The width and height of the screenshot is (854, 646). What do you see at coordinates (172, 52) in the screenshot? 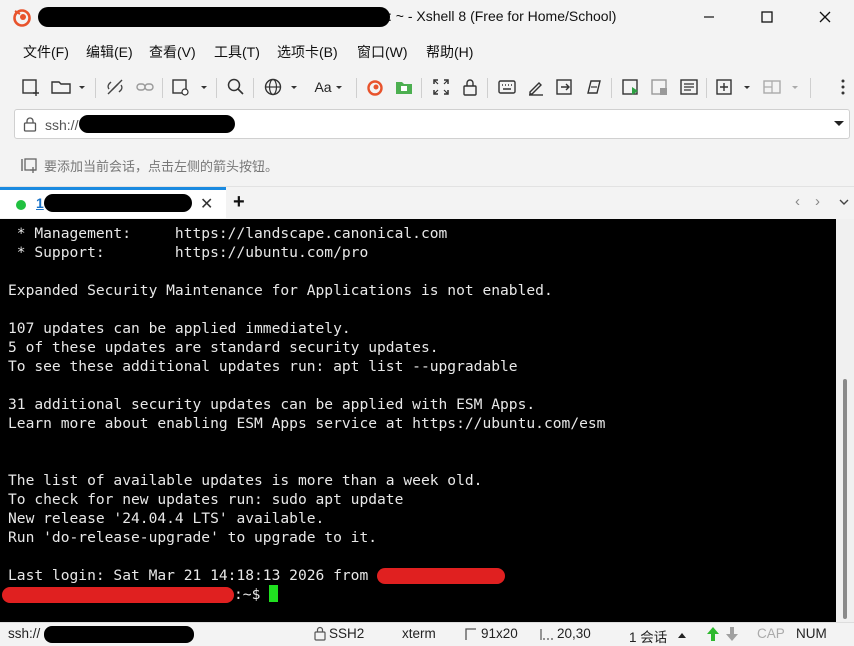
I see `menu-view: 查看(V)` at bounding box center [172, 52].